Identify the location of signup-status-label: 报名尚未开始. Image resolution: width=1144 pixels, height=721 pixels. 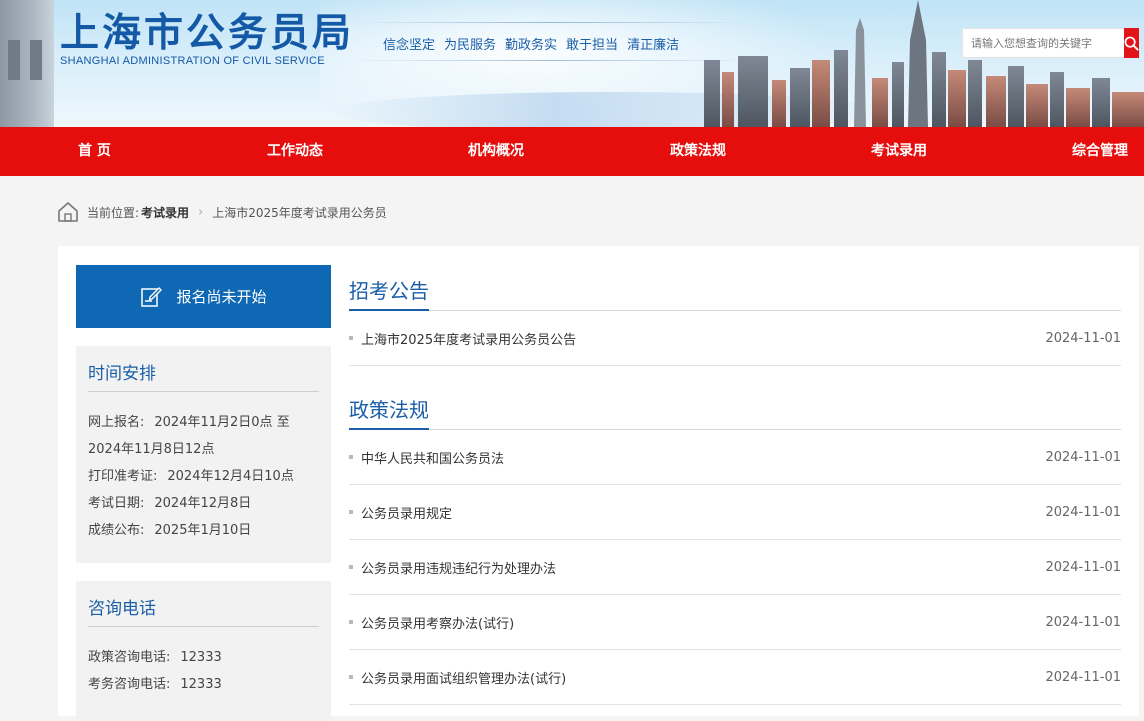
(221, 297).